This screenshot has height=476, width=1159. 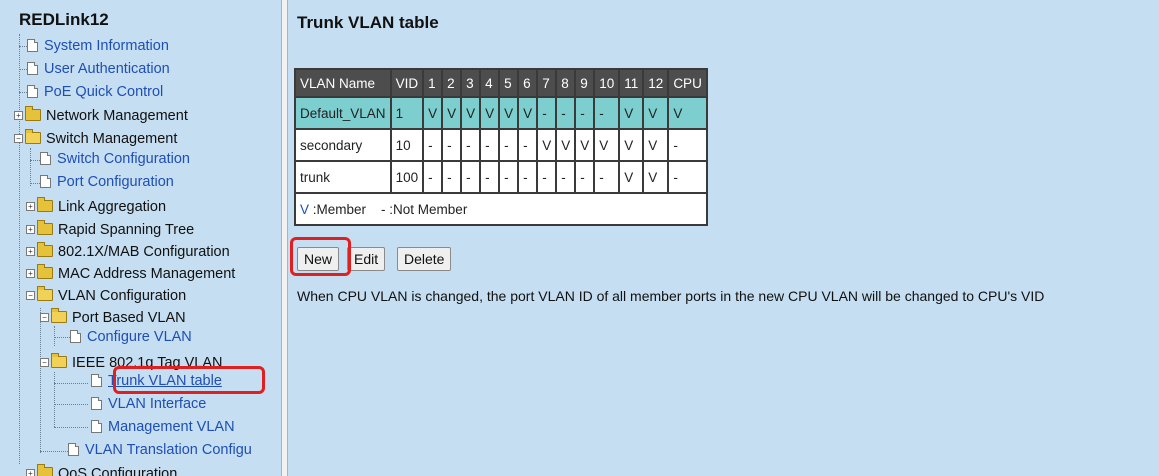 I want to click on sidebar-item-label: PoE Quick Control, so click(x=104, y=92).